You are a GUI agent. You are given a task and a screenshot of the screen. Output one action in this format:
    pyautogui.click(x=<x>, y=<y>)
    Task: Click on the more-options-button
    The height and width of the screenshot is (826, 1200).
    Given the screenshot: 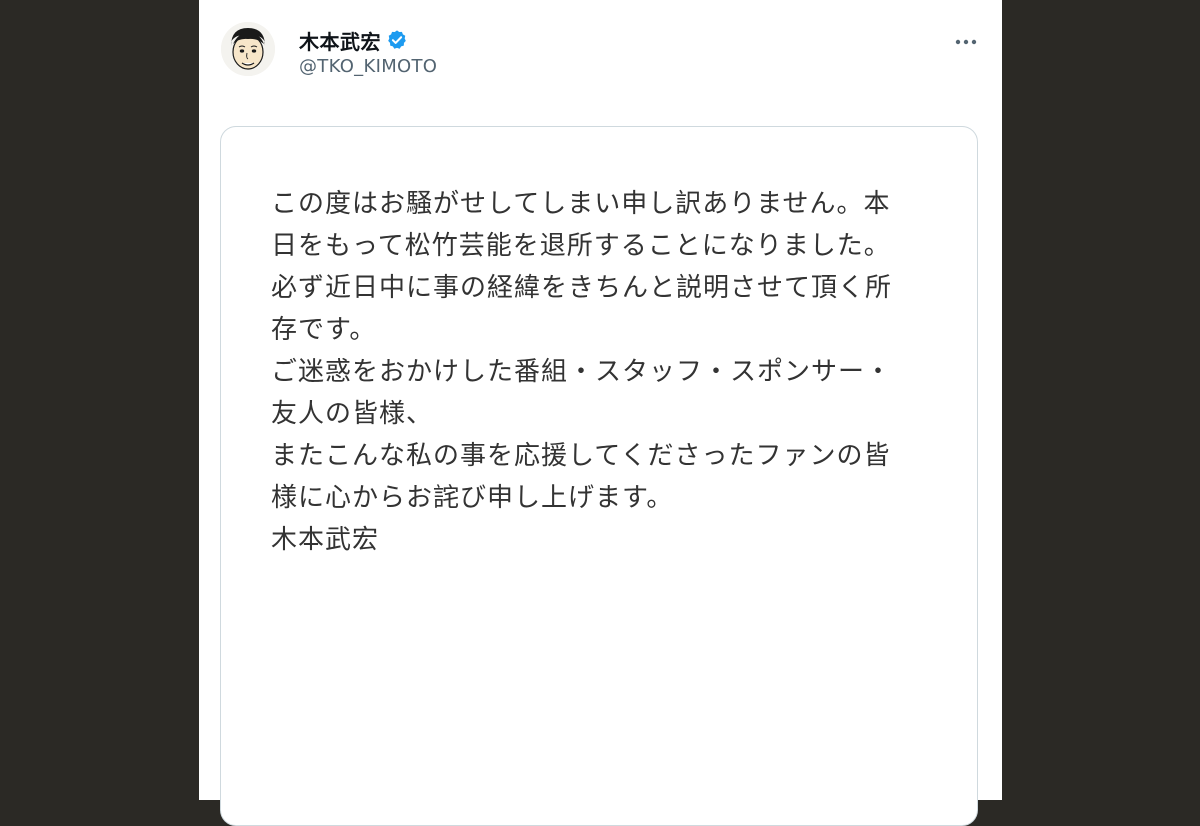 What is the action you would take?
    pyautogui.click(x=966, y=42)
    